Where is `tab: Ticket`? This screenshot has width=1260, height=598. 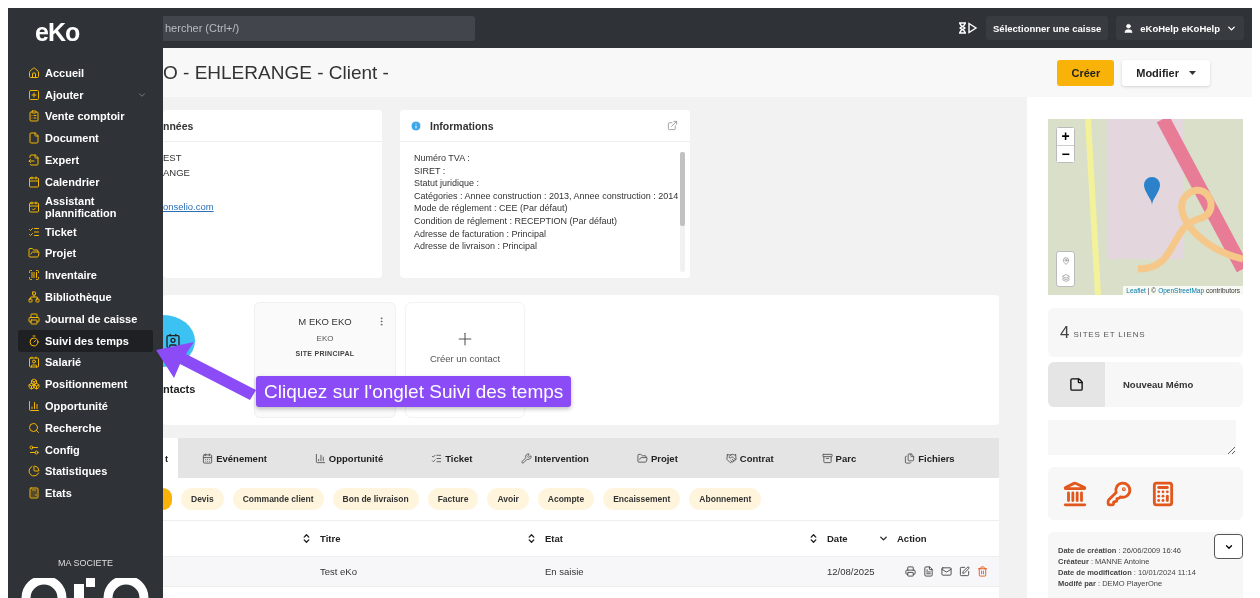 tab: Ticket is located at coordinates (452, 458).